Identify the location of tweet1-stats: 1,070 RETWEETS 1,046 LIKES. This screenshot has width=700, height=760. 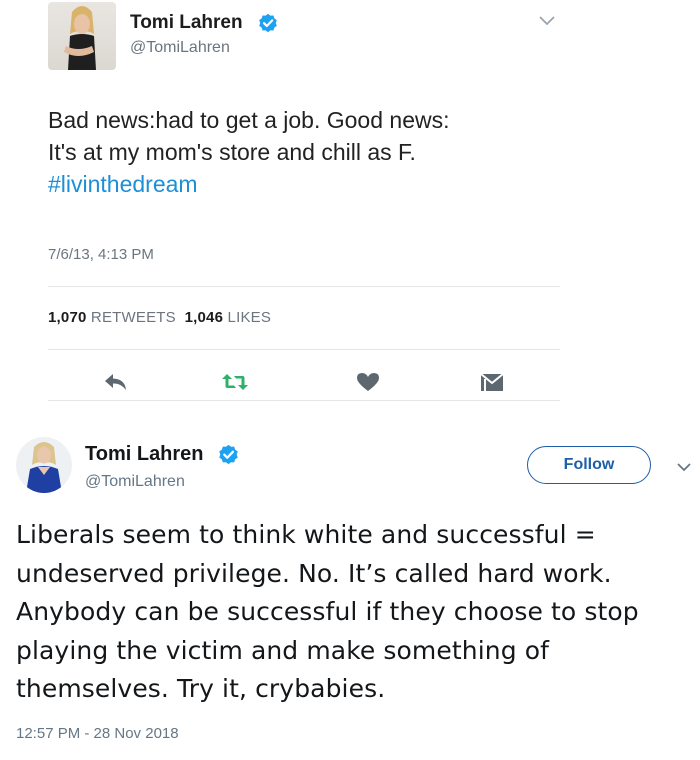
(159, 317).